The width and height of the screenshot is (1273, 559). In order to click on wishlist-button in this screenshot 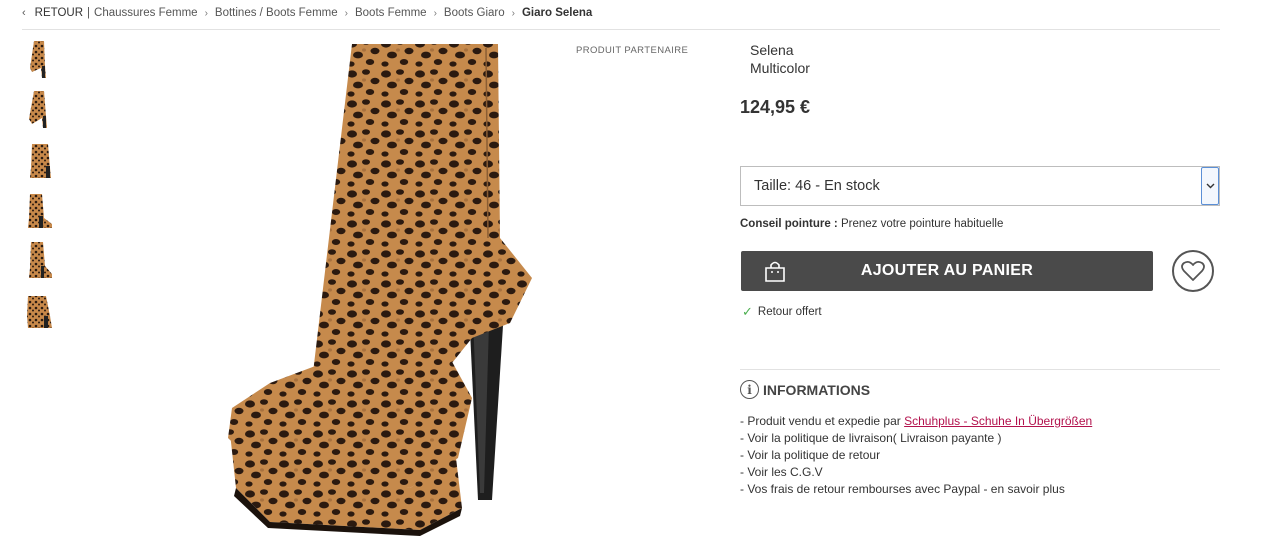, I will do `click(1193, 271)`.